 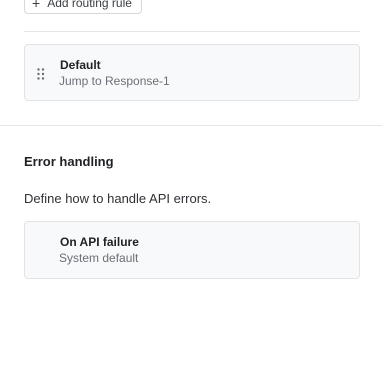 I want to click on error-handling-heading: Error handling, so click(x=69, y=161).